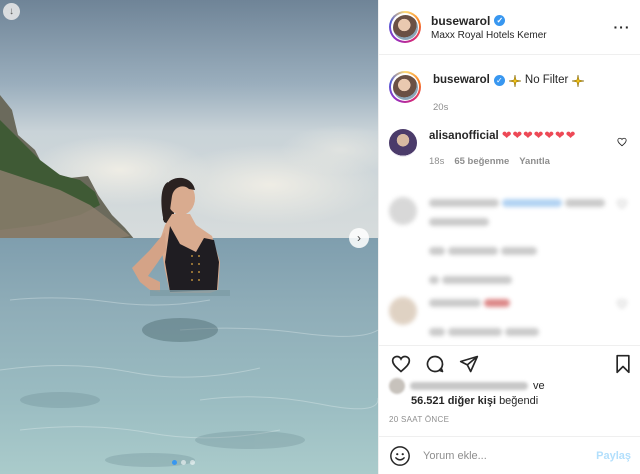 The height and width of the screenshot is (474, 640). I want to click on carousel-indicator, so click(183, 462).